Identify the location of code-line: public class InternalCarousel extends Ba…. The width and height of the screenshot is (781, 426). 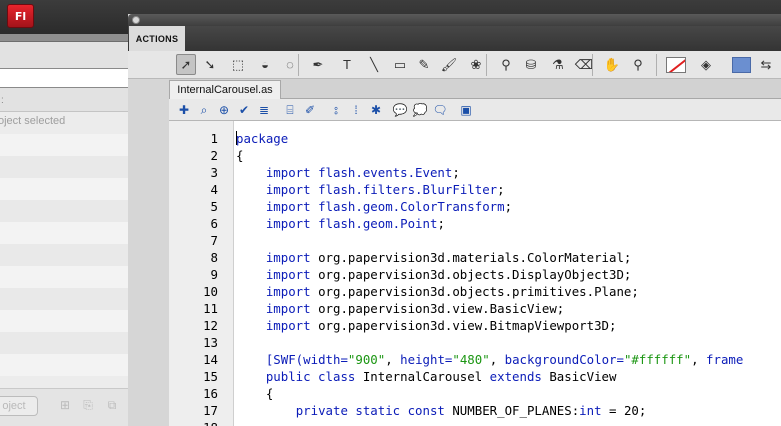
(426, 376).